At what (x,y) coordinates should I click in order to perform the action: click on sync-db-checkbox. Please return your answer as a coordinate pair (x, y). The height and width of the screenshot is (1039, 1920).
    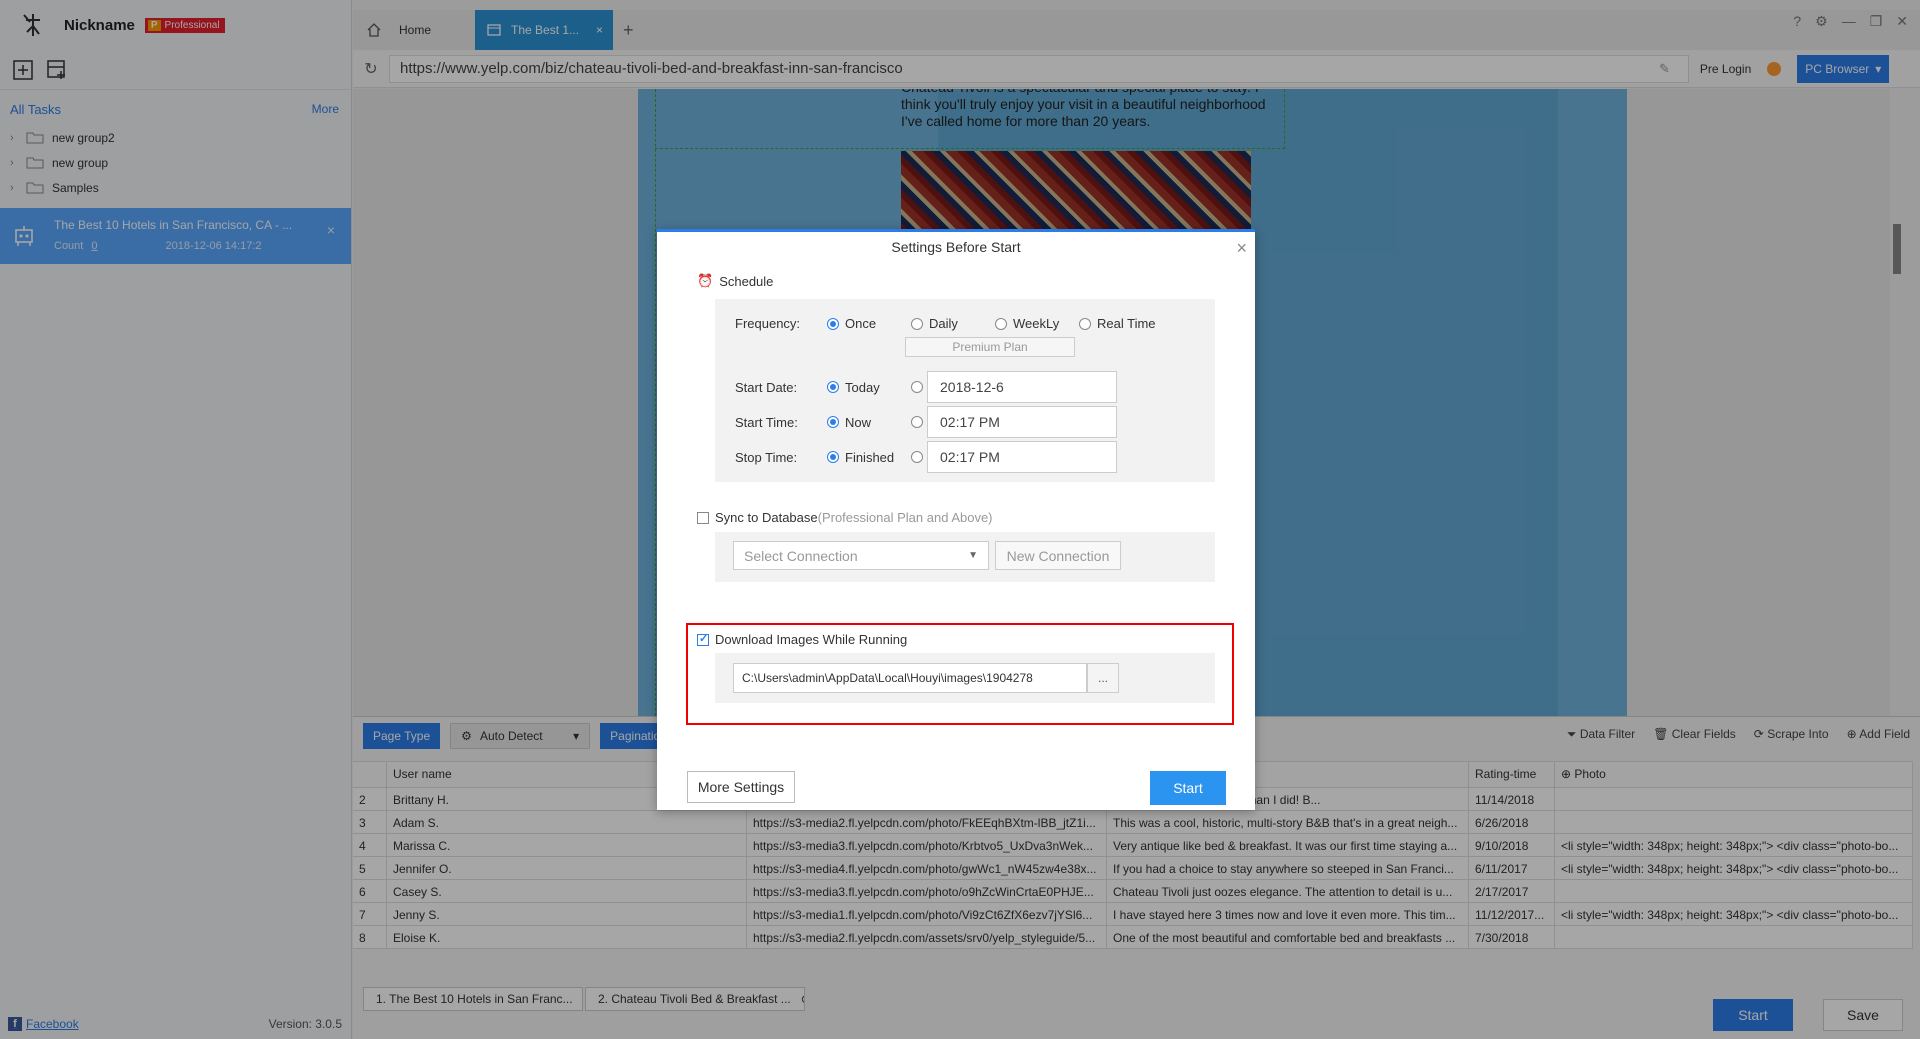
    Looking at the image, I should click on (703, 517).